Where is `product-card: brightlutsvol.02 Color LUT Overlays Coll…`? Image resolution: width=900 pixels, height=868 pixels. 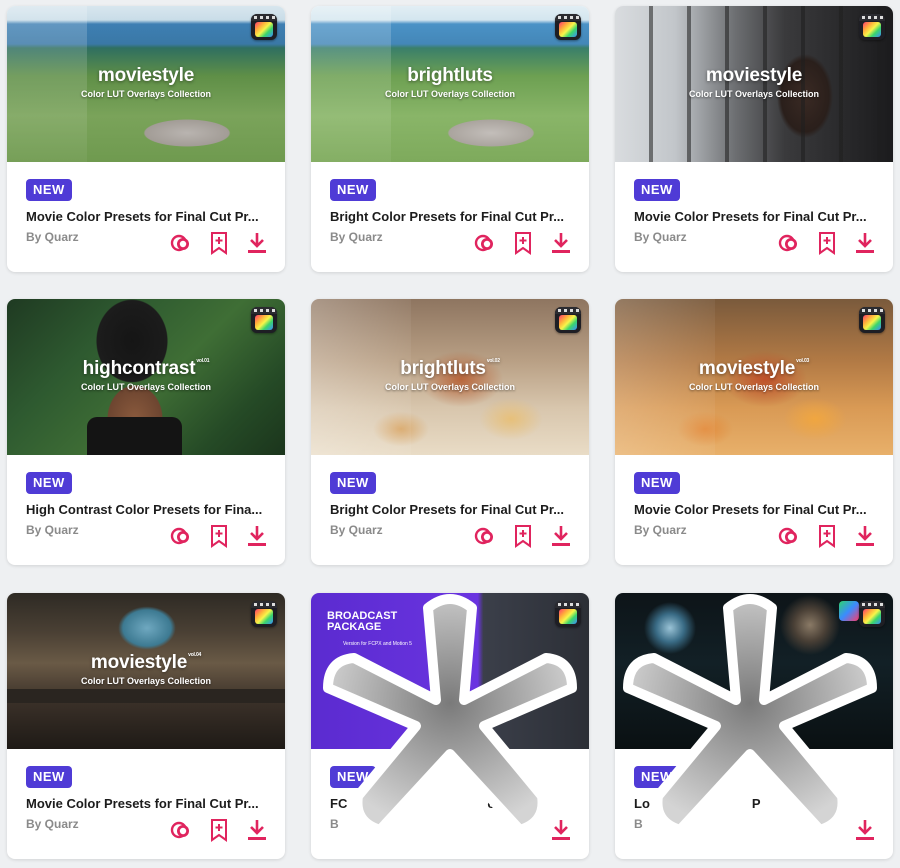
product-card: brightlutsvol.02 Color LUT Overlays Coll… is located at coordinates (450, 432).